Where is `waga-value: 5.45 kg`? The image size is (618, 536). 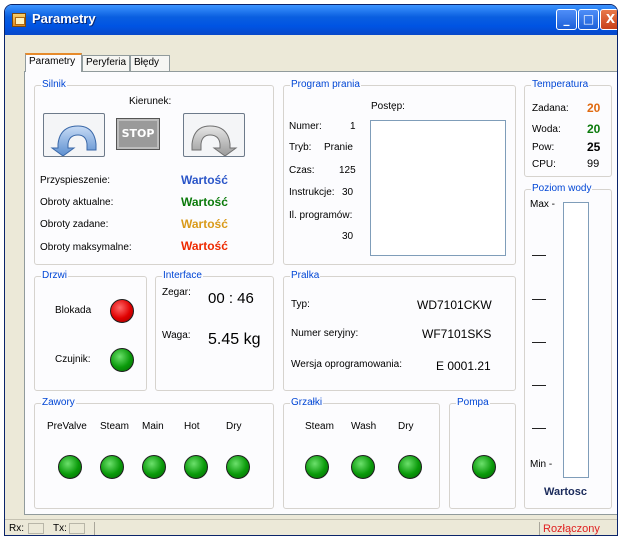 waga-value: 5.45 kg is located at coordinates (234, 339).